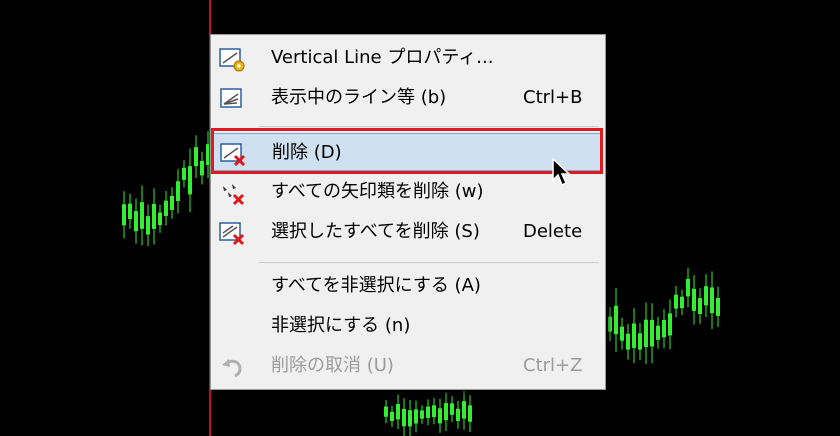  I want to click on objects-list-icon, so click(231, 98).